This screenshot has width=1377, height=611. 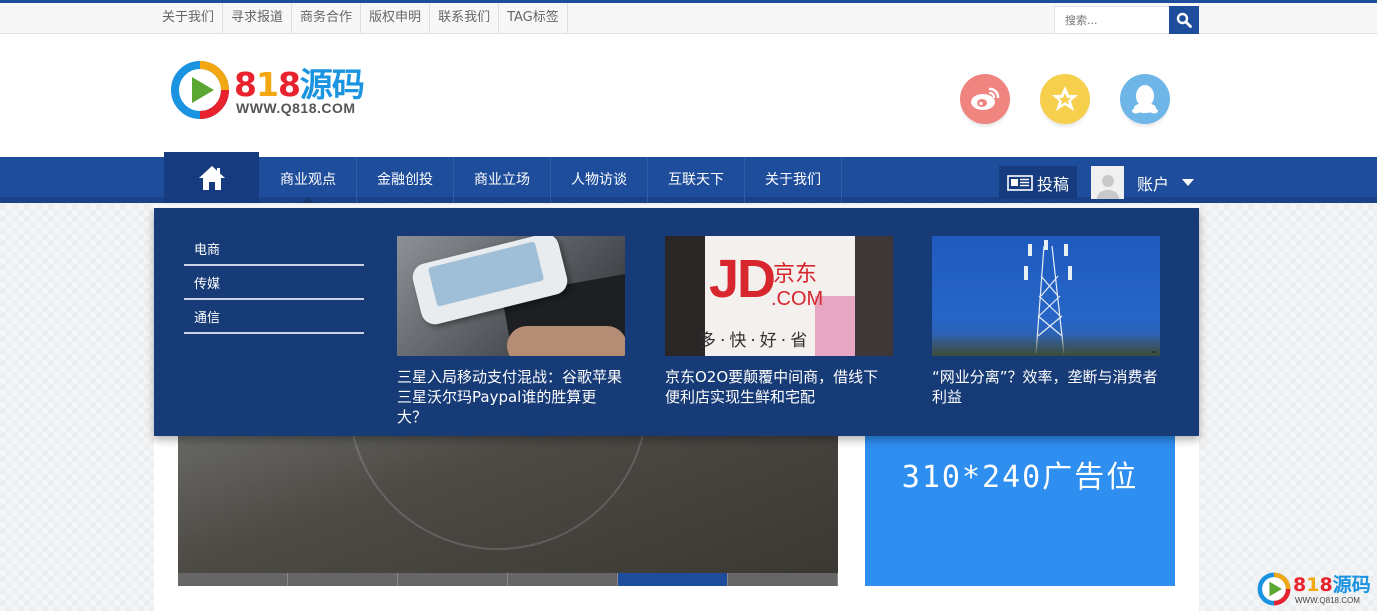 I want to click on main-nav: 商业观点 金融创投 商业立场 人物访谈 互联天下 关于我们 投稿 账户, so click(x=688, y=177).